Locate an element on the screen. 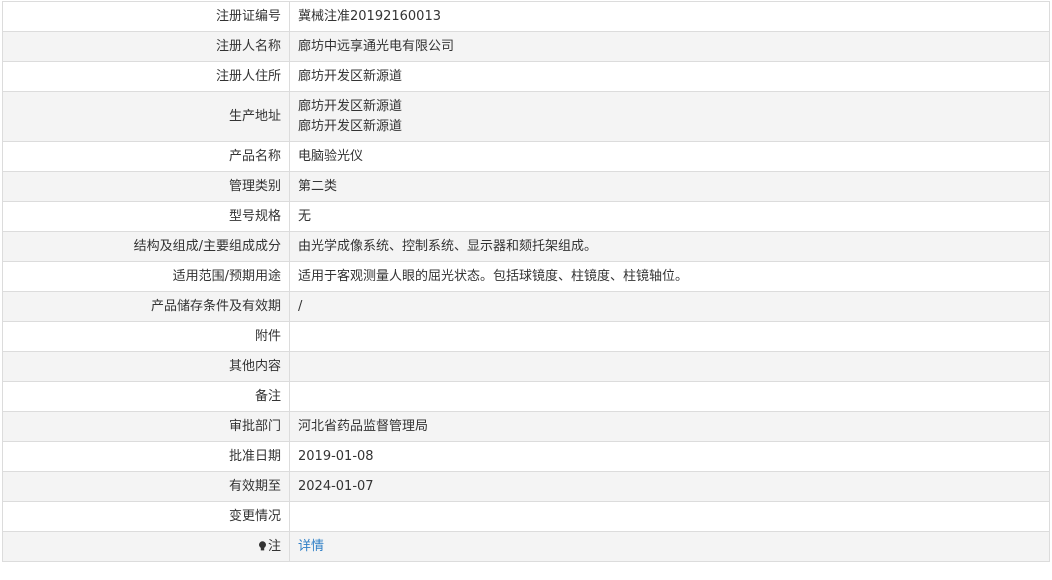 This screenshot has height=580, width=1052. table-row-registrant-name: 注册人名称 廊坊中远享通光电有限公司 is located at coordinates (526, 46).